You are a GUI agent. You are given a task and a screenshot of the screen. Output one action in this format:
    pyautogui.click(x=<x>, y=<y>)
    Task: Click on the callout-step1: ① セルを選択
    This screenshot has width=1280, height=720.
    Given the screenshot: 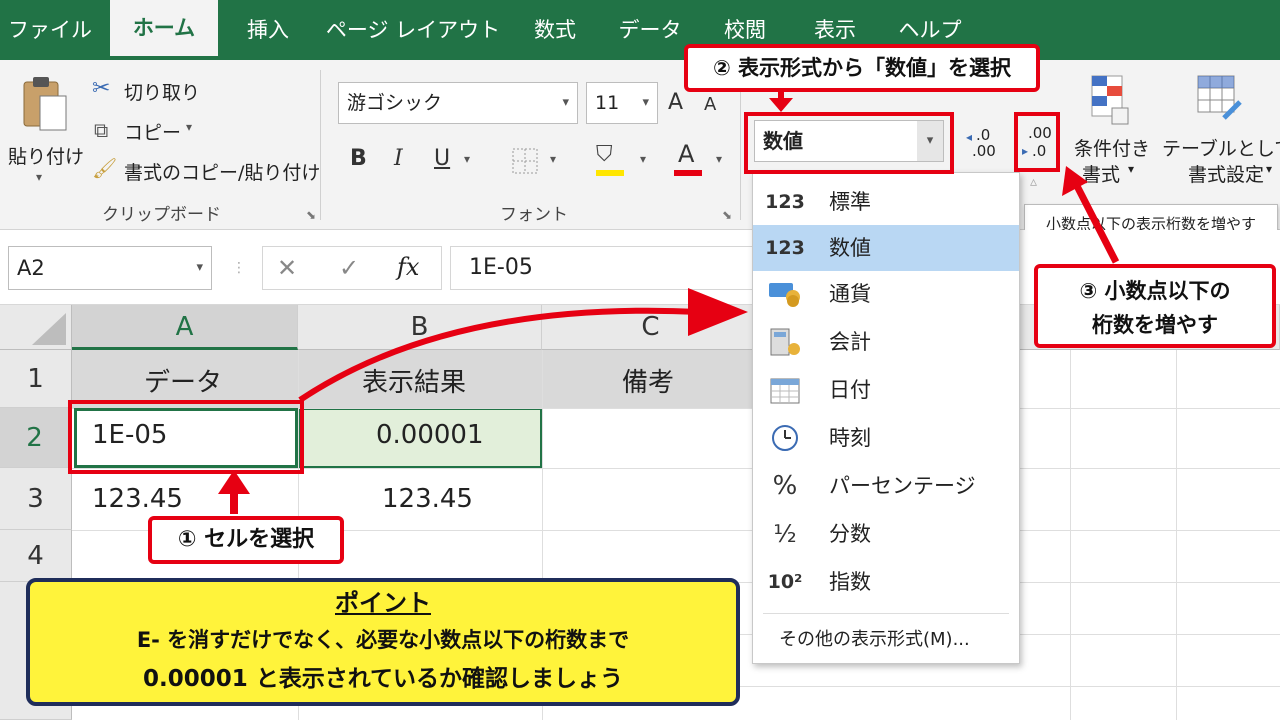 What is the action you would take?
    pyautogui.click(x=246, y=540)
    